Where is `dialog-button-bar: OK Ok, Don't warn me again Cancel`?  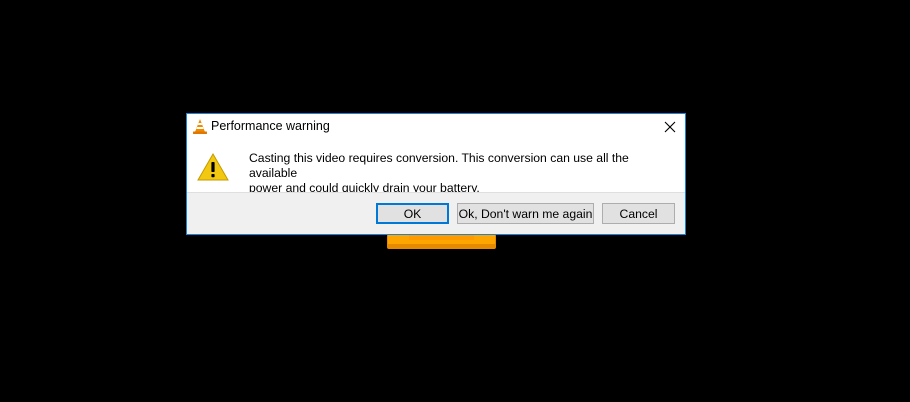
dialog-button-bar: OK Ok, Don't warn me again Cancel is located at coordinates (436, 213).